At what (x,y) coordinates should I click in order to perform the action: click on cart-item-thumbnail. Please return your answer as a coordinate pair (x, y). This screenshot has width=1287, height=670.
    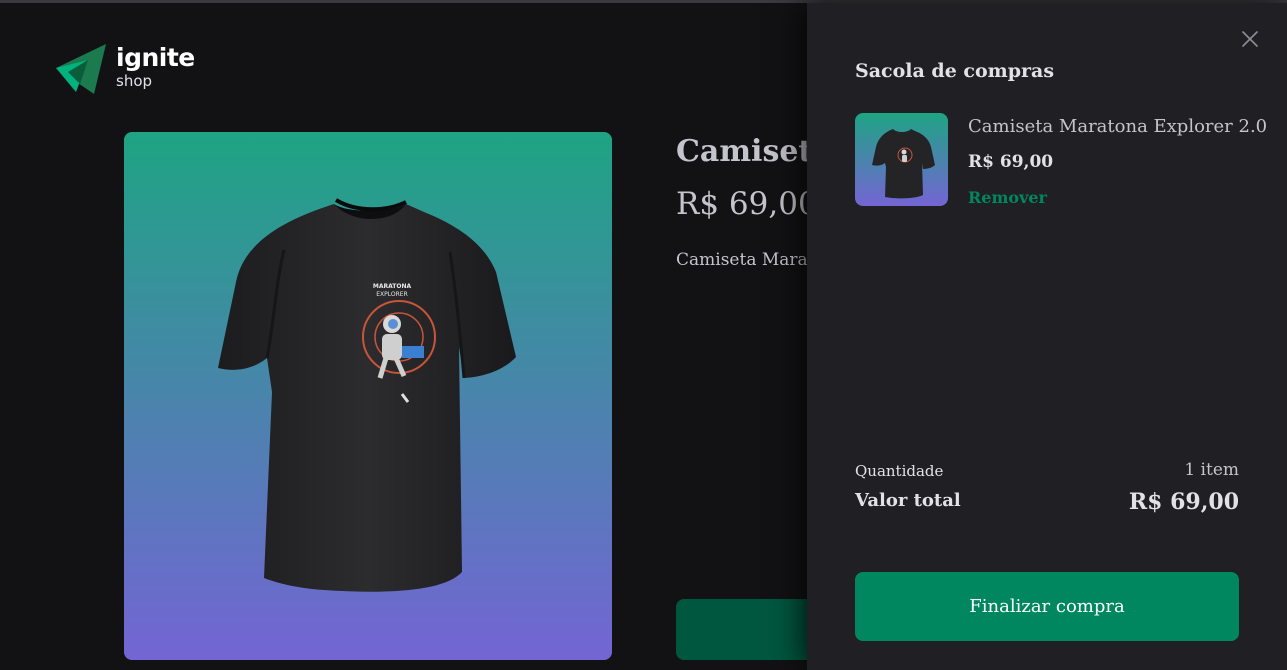
    Looking at the image, I should click on (901, 159).